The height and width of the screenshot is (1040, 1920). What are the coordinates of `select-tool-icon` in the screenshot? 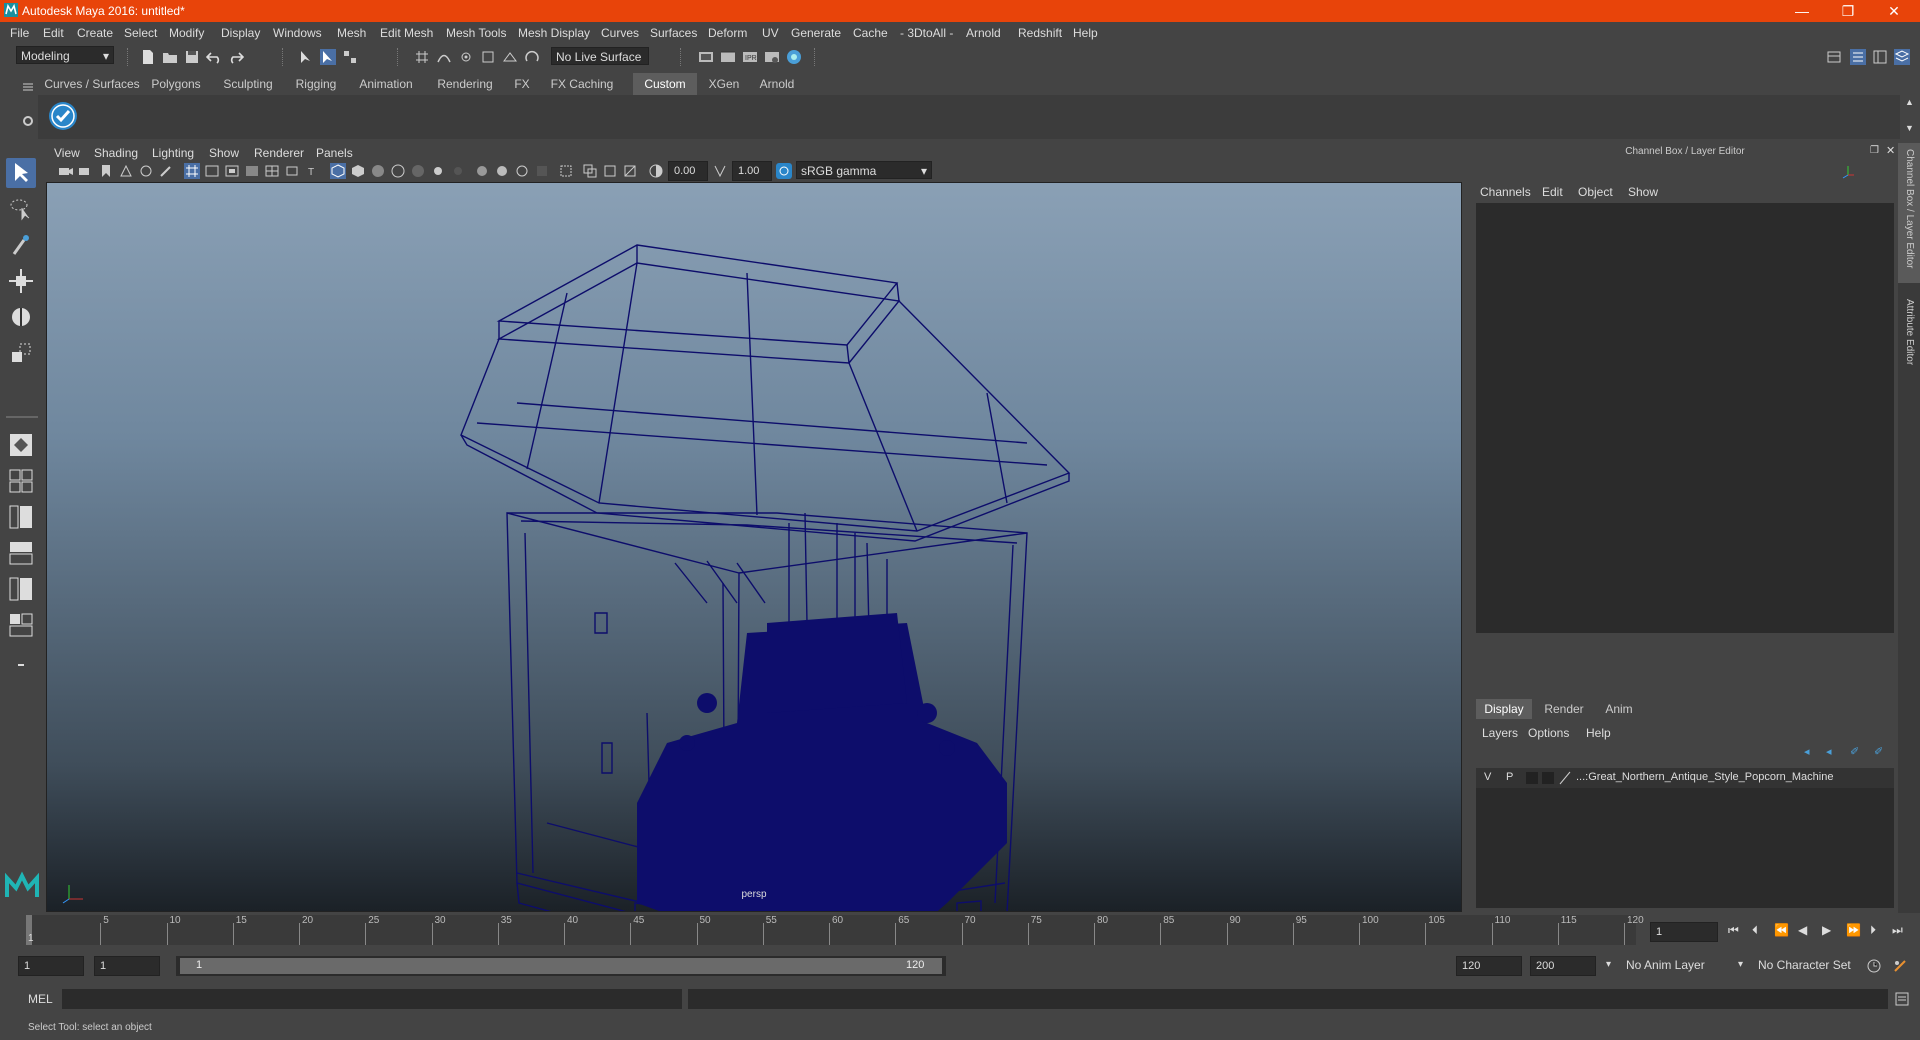 It's located at (21, 173).